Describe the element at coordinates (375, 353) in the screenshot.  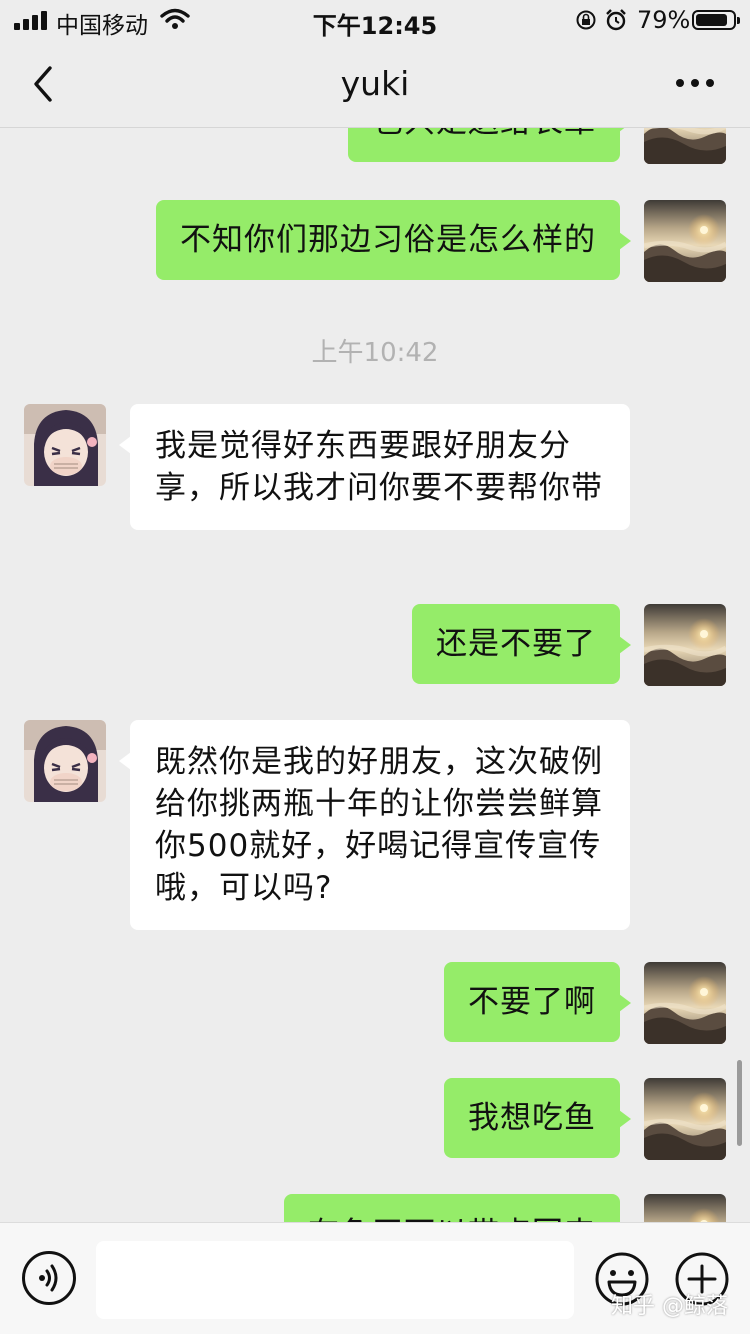
I see `message-timestamp: 上午10:42` at that location.